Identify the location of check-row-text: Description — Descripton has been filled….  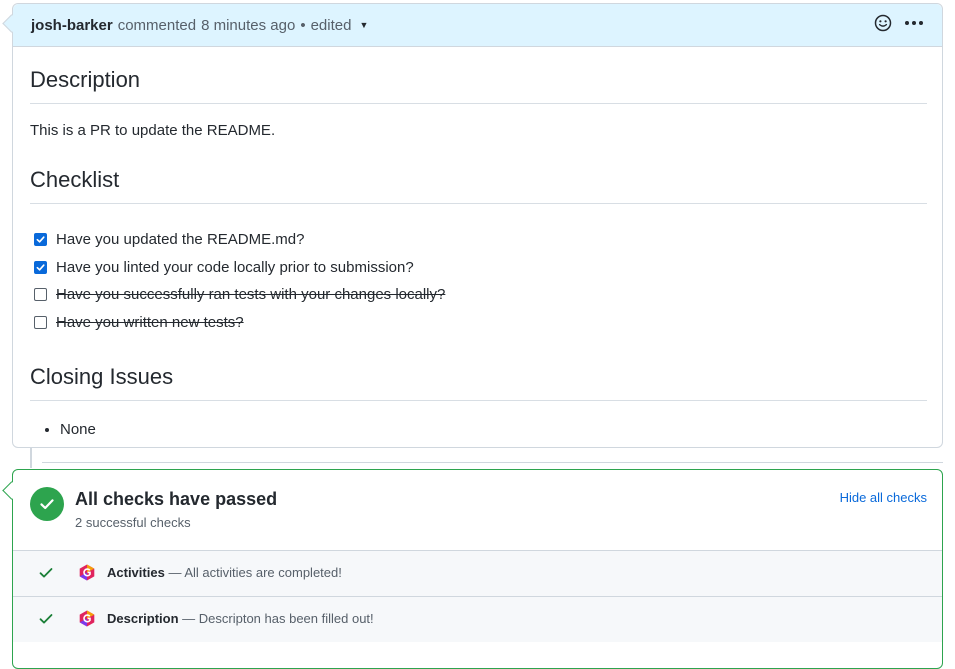
(240, 618).